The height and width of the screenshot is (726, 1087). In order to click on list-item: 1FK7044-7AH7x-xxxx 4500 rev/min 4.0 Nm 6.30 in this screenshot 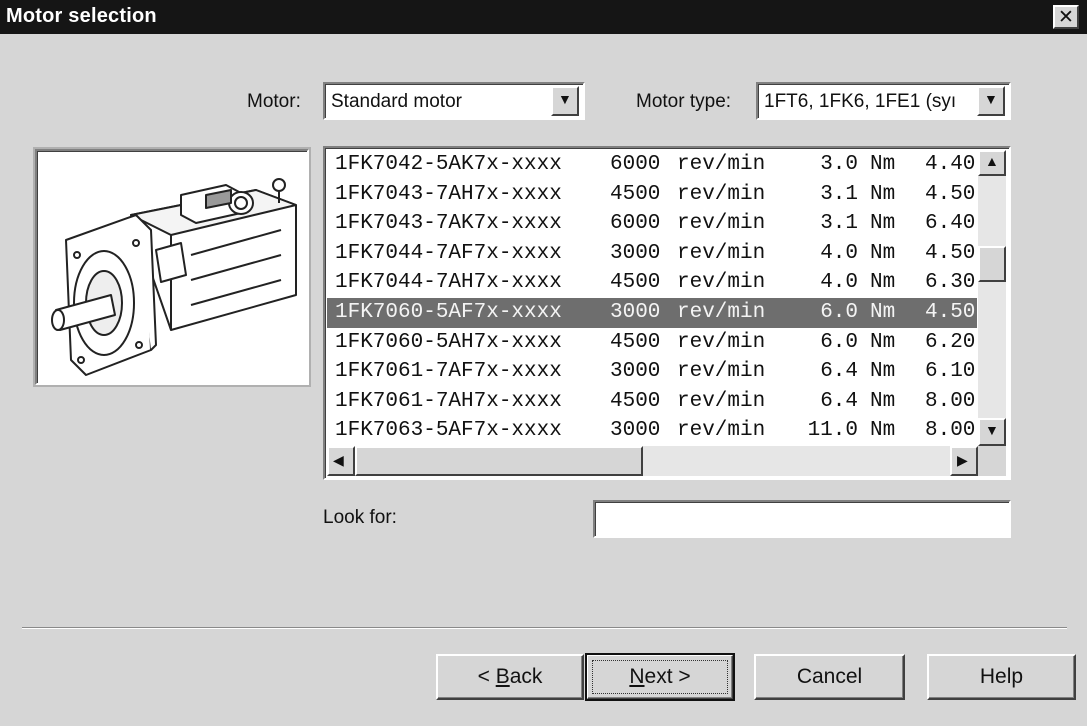, I will do `click(652, 283)`.